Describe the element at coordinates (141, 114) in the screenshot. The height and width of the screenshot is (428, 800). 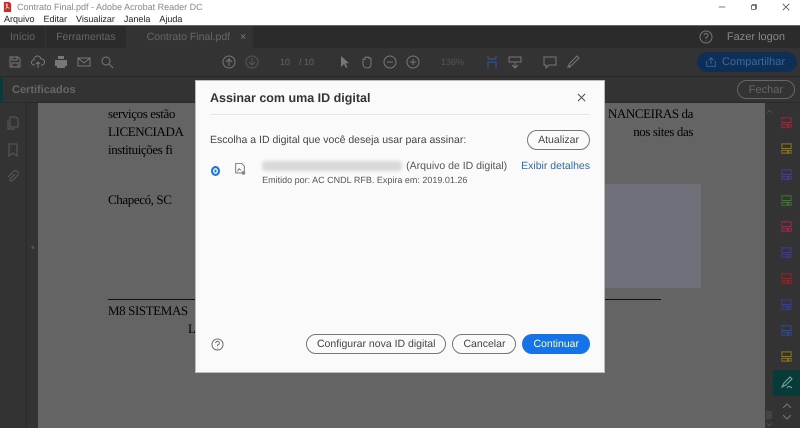
I see `document-text: serviços estão` at that location.